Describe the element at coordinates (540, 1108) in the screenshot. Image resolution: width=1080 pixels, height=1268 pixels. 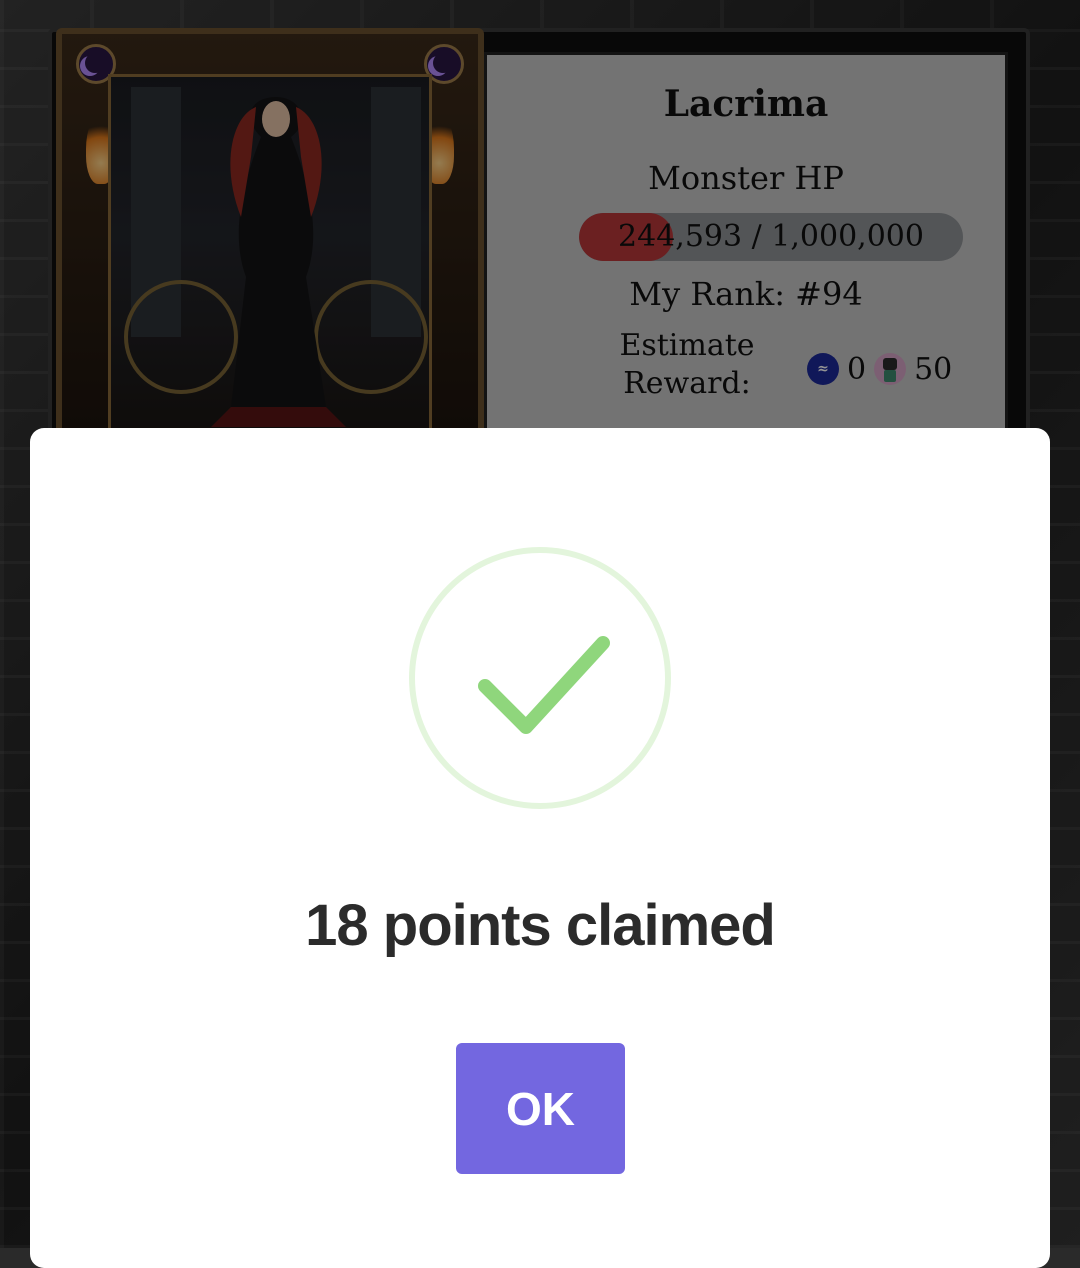
I see `ok-button: OK` at that location.